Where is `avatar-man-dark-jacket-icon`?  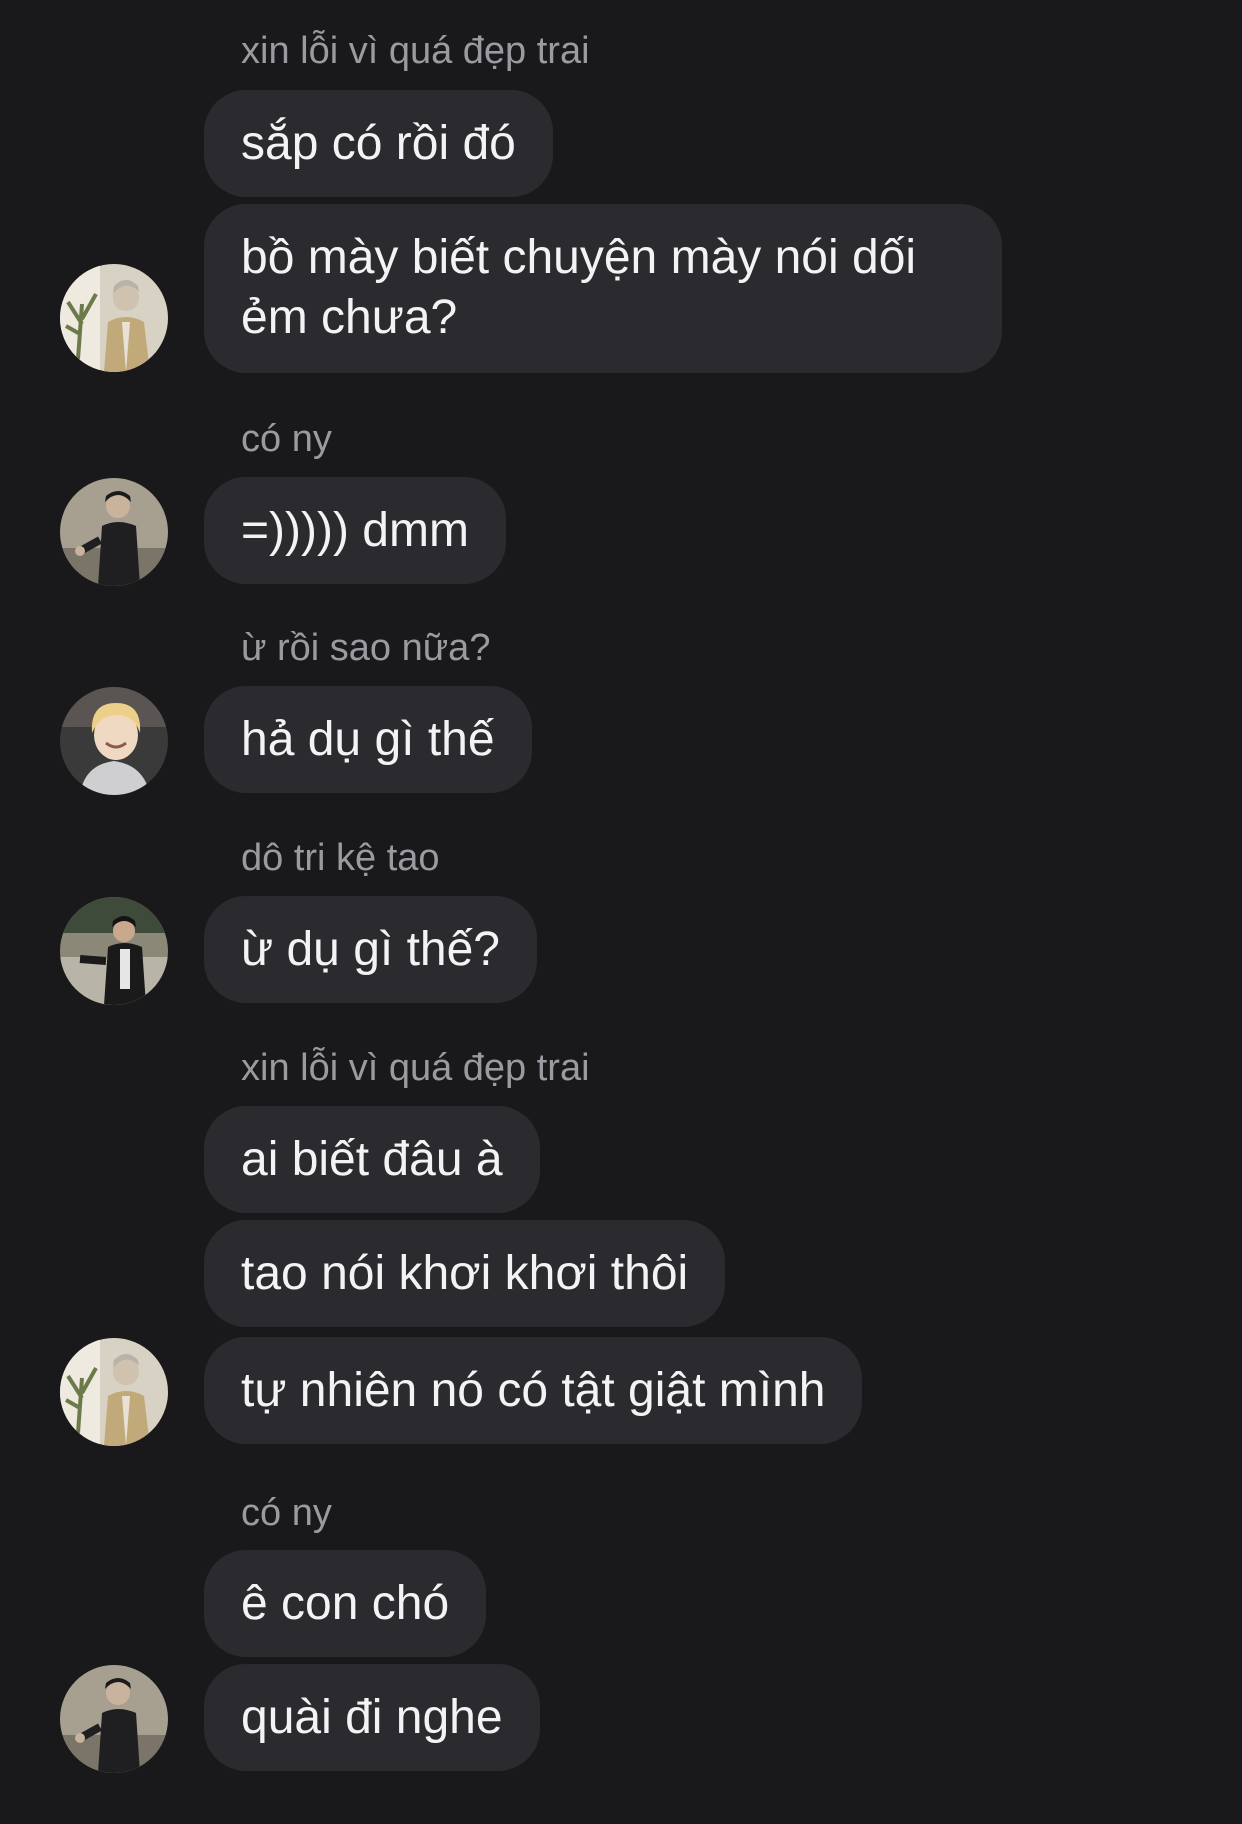
avatar-man-dark-jacket-icon is located at coordinates (114, 951).